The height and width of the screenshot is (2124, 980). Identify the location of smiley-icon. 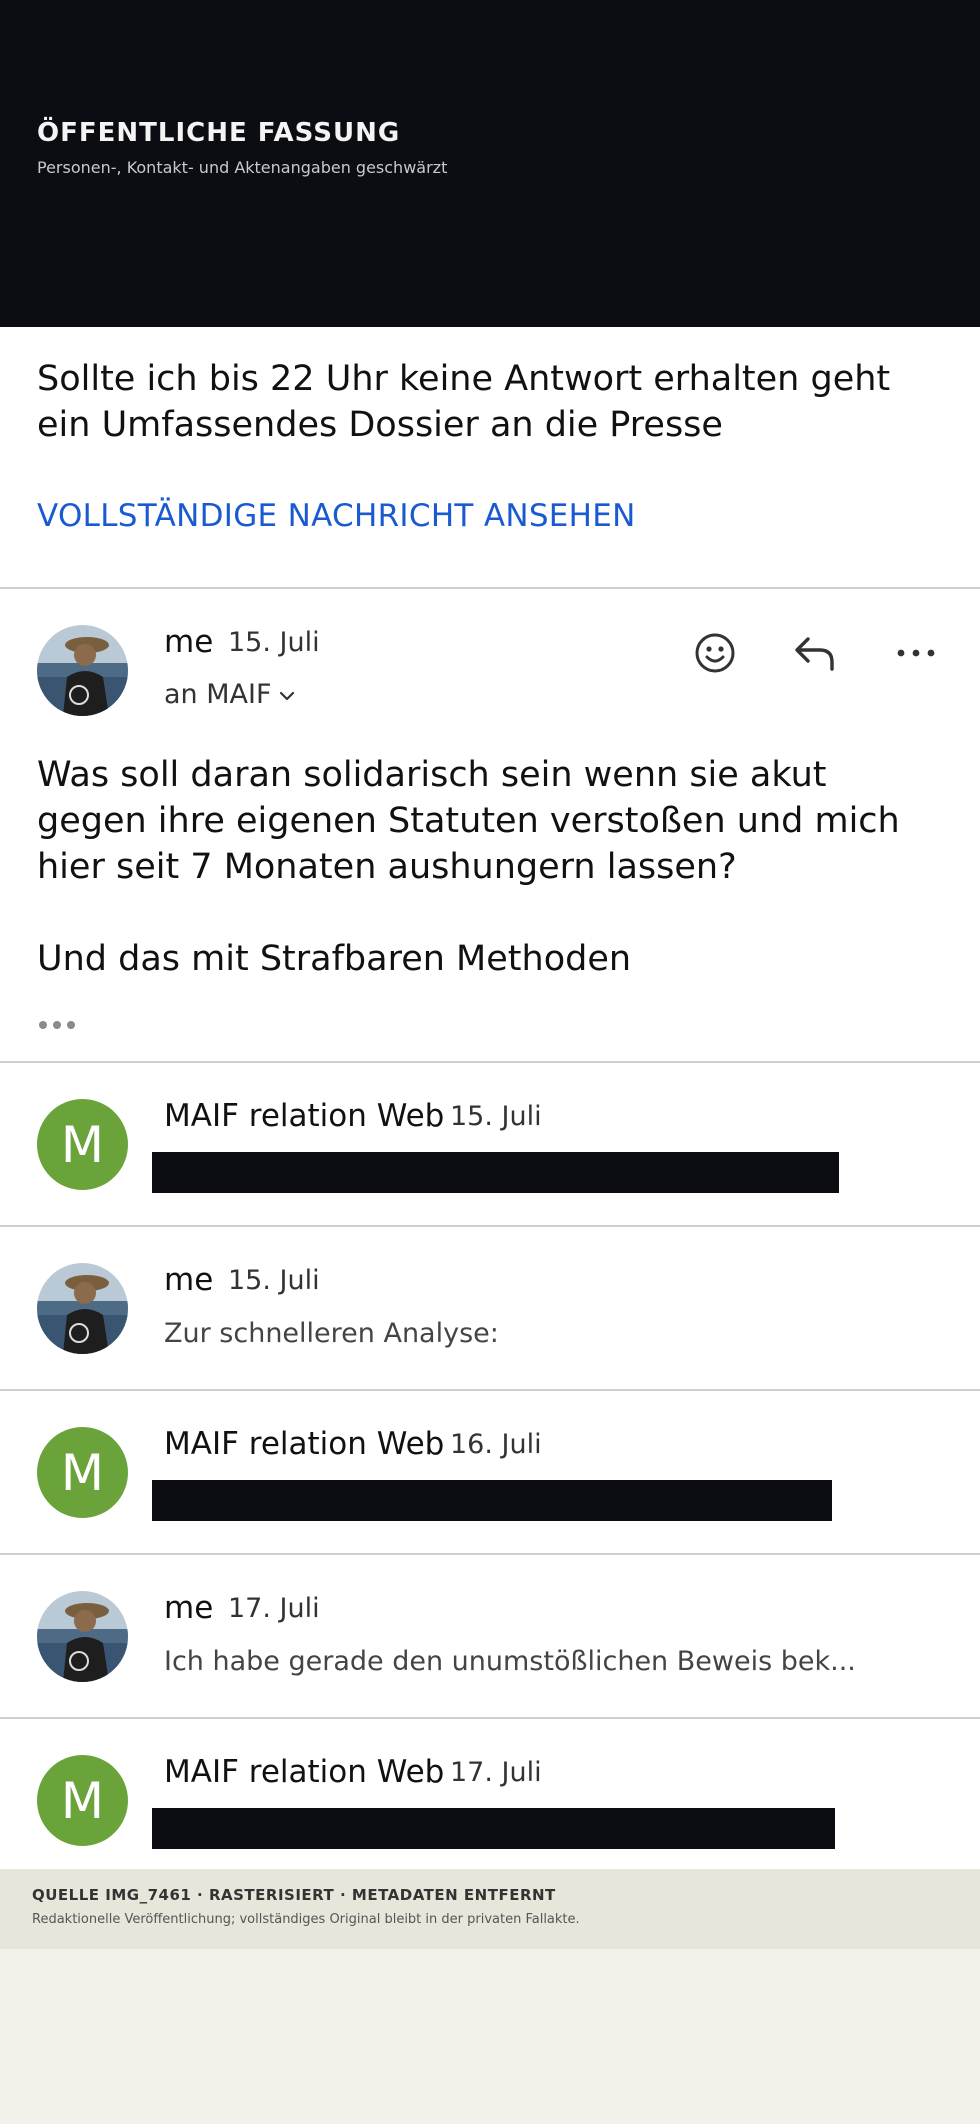
(715, 653).